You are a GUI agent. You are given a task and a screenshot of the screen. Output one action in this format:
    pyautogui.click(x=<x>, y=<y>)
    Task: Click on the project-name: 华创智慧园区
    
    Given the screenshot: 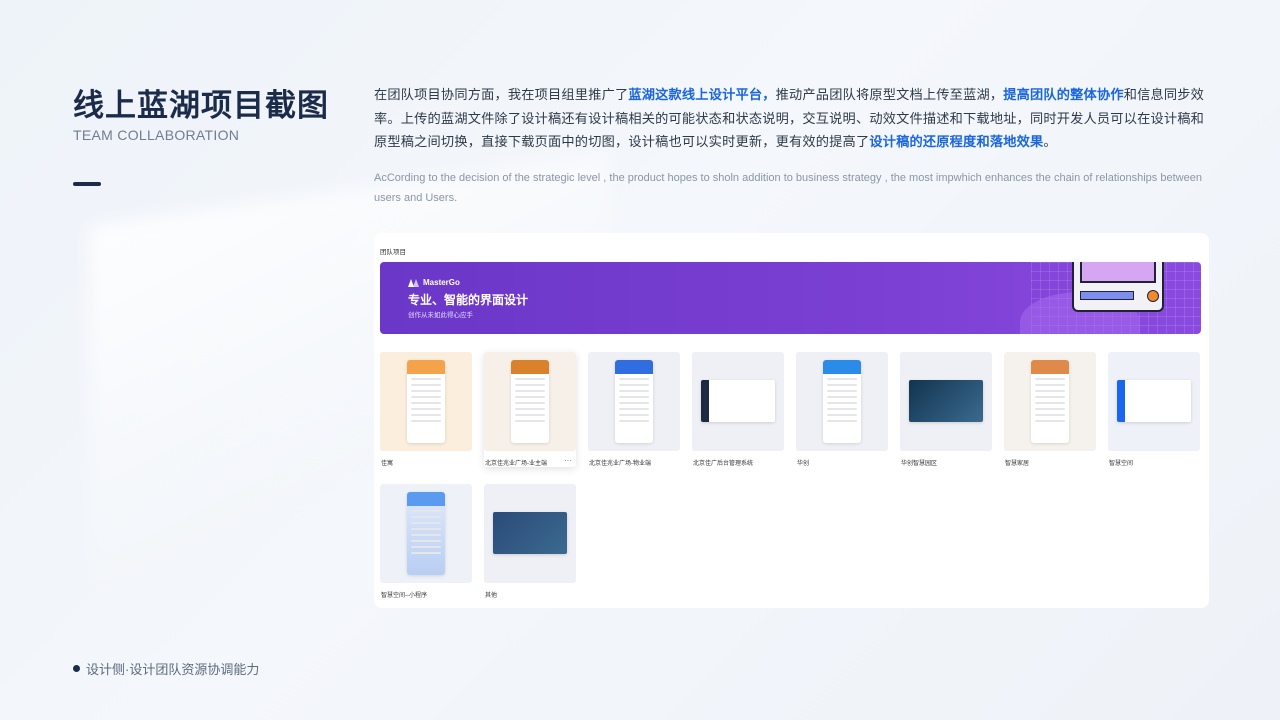 What is the action you would take?
    pyautogui.click(x=919, y=464)
    